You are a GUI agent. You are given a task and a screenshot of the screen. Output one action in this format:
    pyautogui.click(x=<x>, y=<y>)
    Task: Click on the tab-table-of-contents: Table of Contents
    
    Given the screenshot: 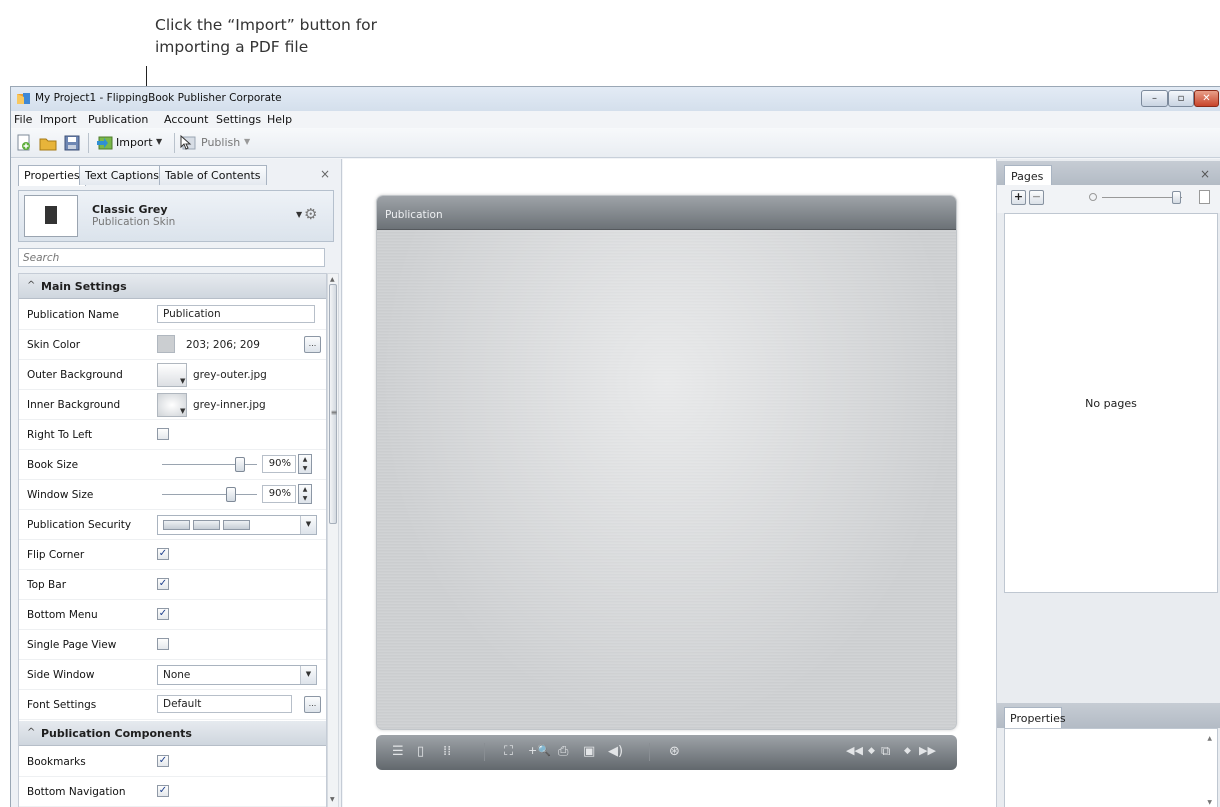 What is the action you would take?
    pyautogui.click(x=213, y=175)
    